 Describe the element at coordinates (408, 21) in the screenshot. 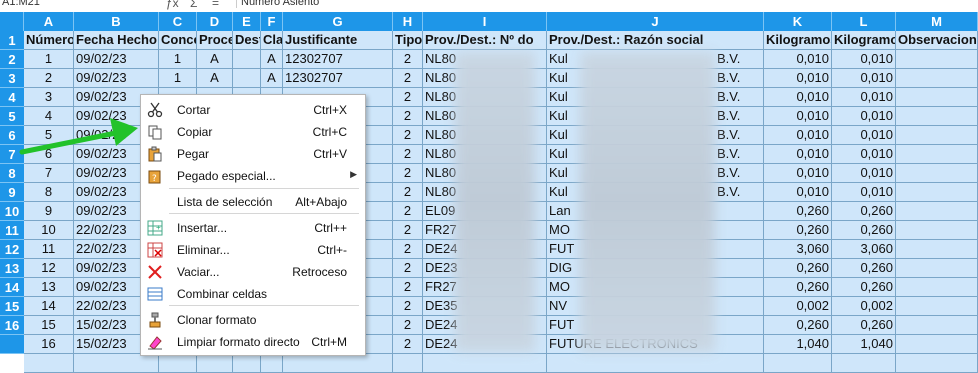

I see `column-header-h: H` at that location.